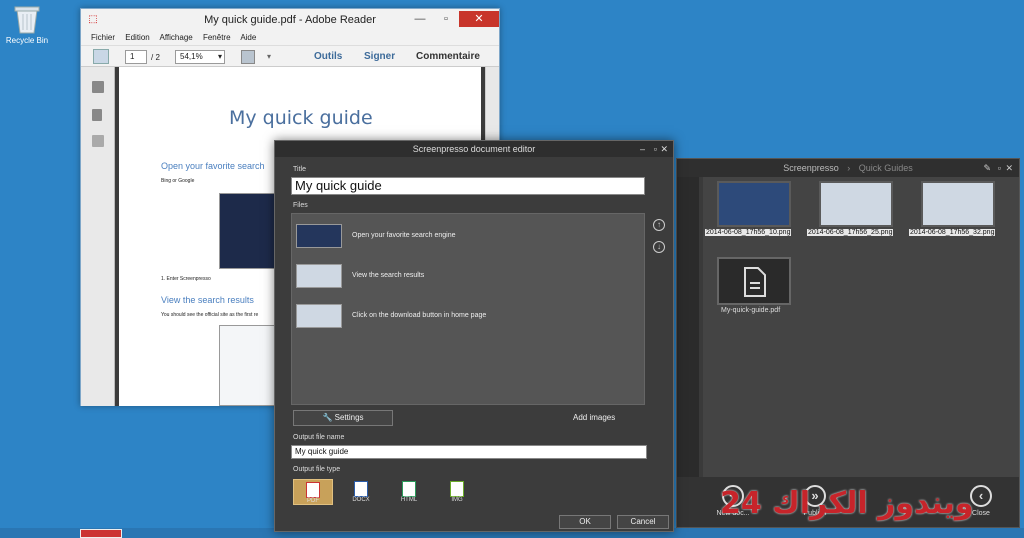 The image size is (1024, 538). I want to click on create-pdf-icon, so click(101, 56).